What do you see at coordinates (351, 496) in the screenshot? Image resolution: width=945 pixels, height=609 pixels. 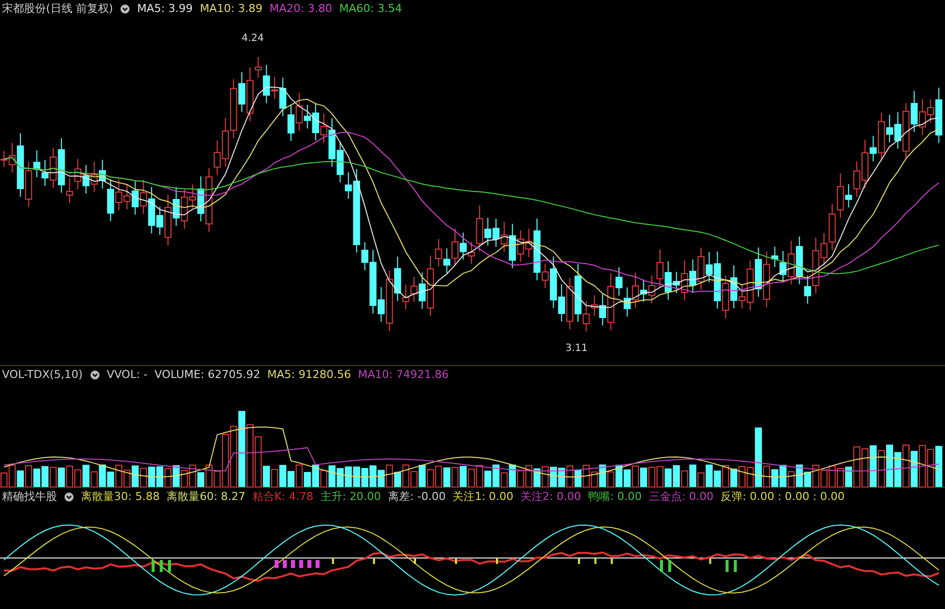 I see `legend-value: 主升: 20.00` at bounding box center [351, 496].